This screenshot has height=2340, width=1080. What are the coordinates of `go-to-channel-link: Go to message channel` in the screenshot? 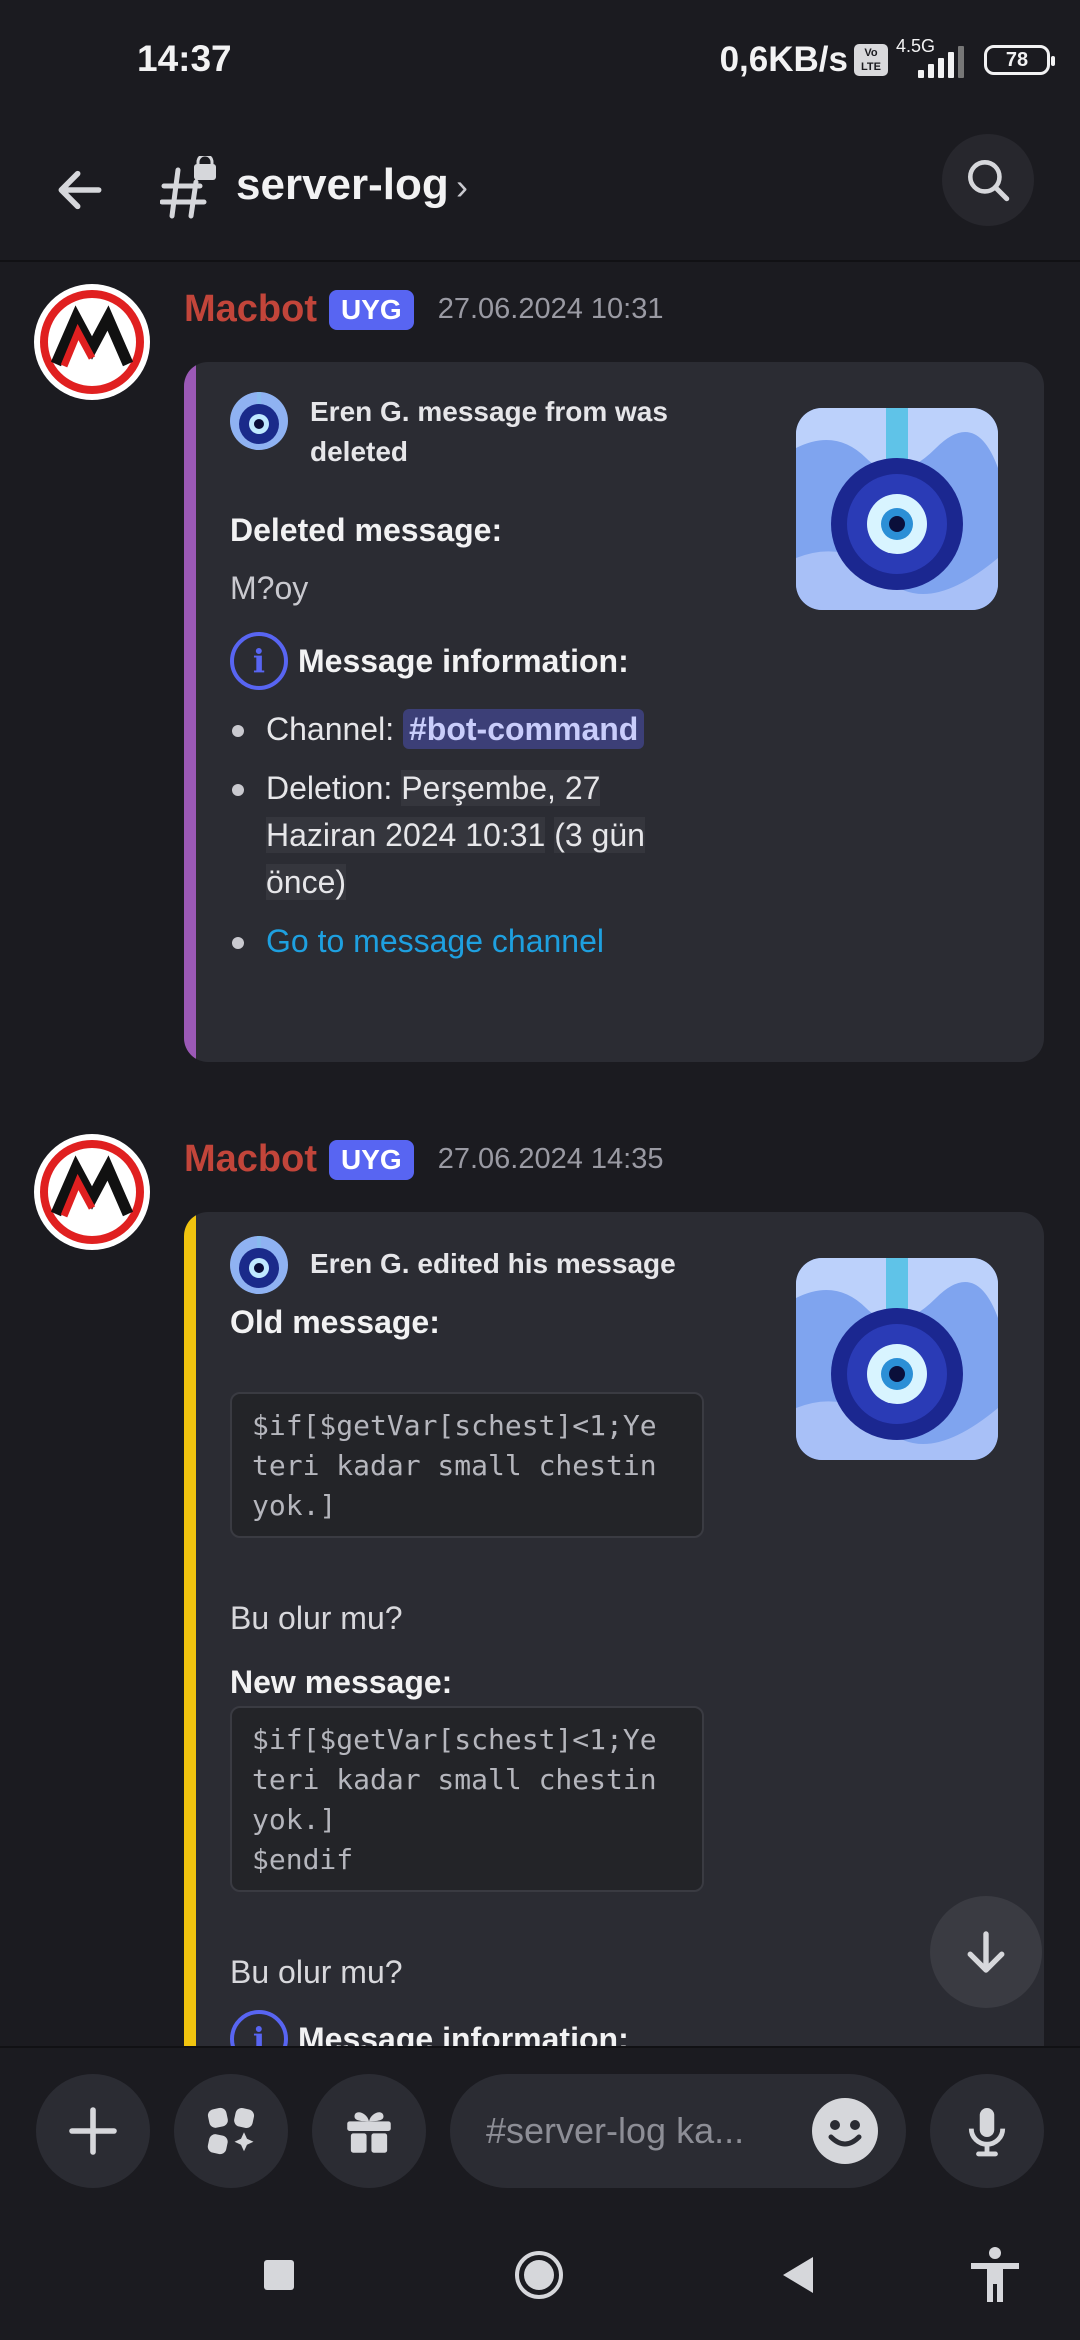 It's located at (435, 941).